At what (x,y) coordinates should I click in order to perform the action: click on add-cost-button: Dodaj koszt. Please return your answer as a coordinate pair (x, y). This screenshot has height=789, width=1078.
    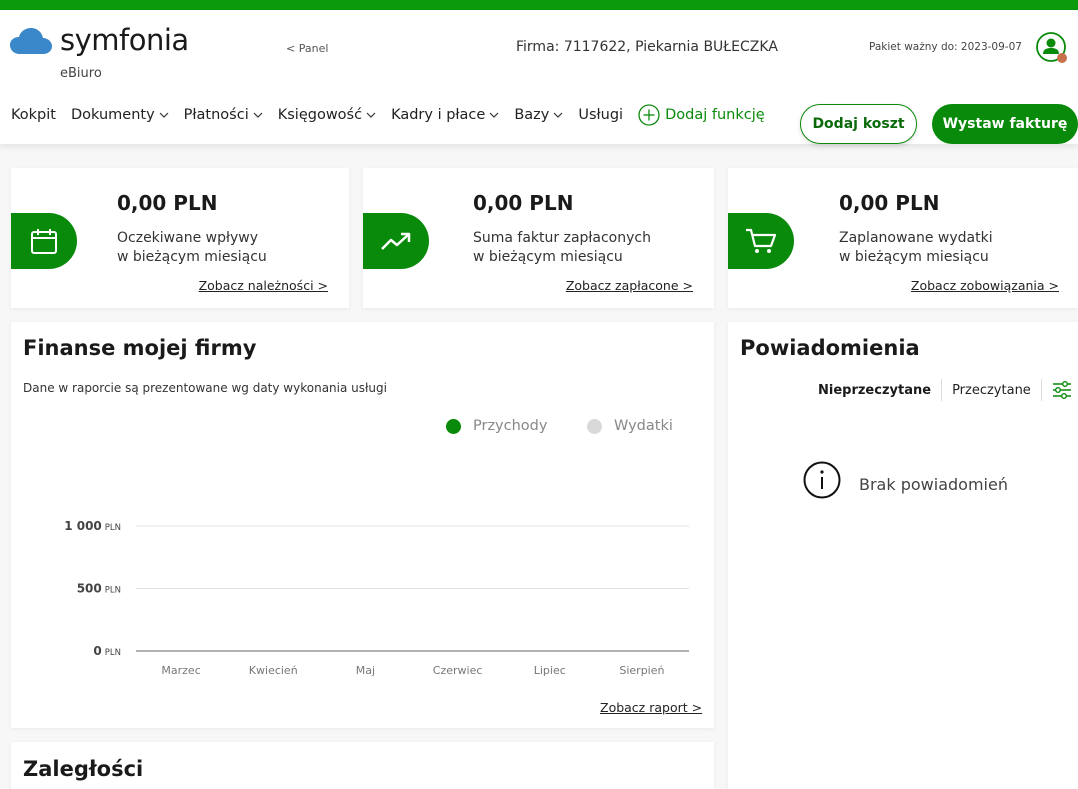
    Looking at the image, I should click on (858, 124).